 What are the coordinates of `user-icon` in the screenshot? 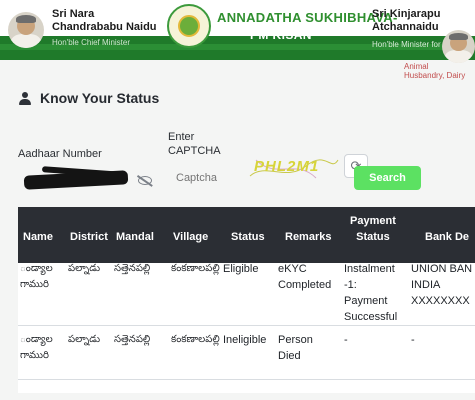 It's located at (25, 99).